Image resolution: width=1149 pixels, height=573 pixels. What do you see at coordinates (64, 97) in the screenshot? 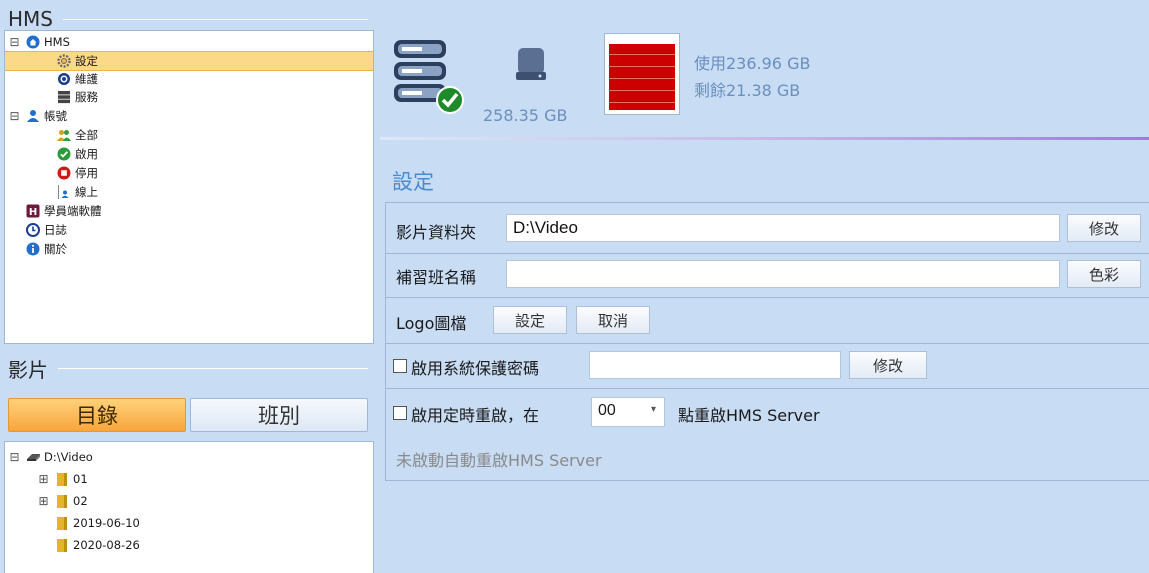
I see `server-icon` at bounding box center [64, 97].